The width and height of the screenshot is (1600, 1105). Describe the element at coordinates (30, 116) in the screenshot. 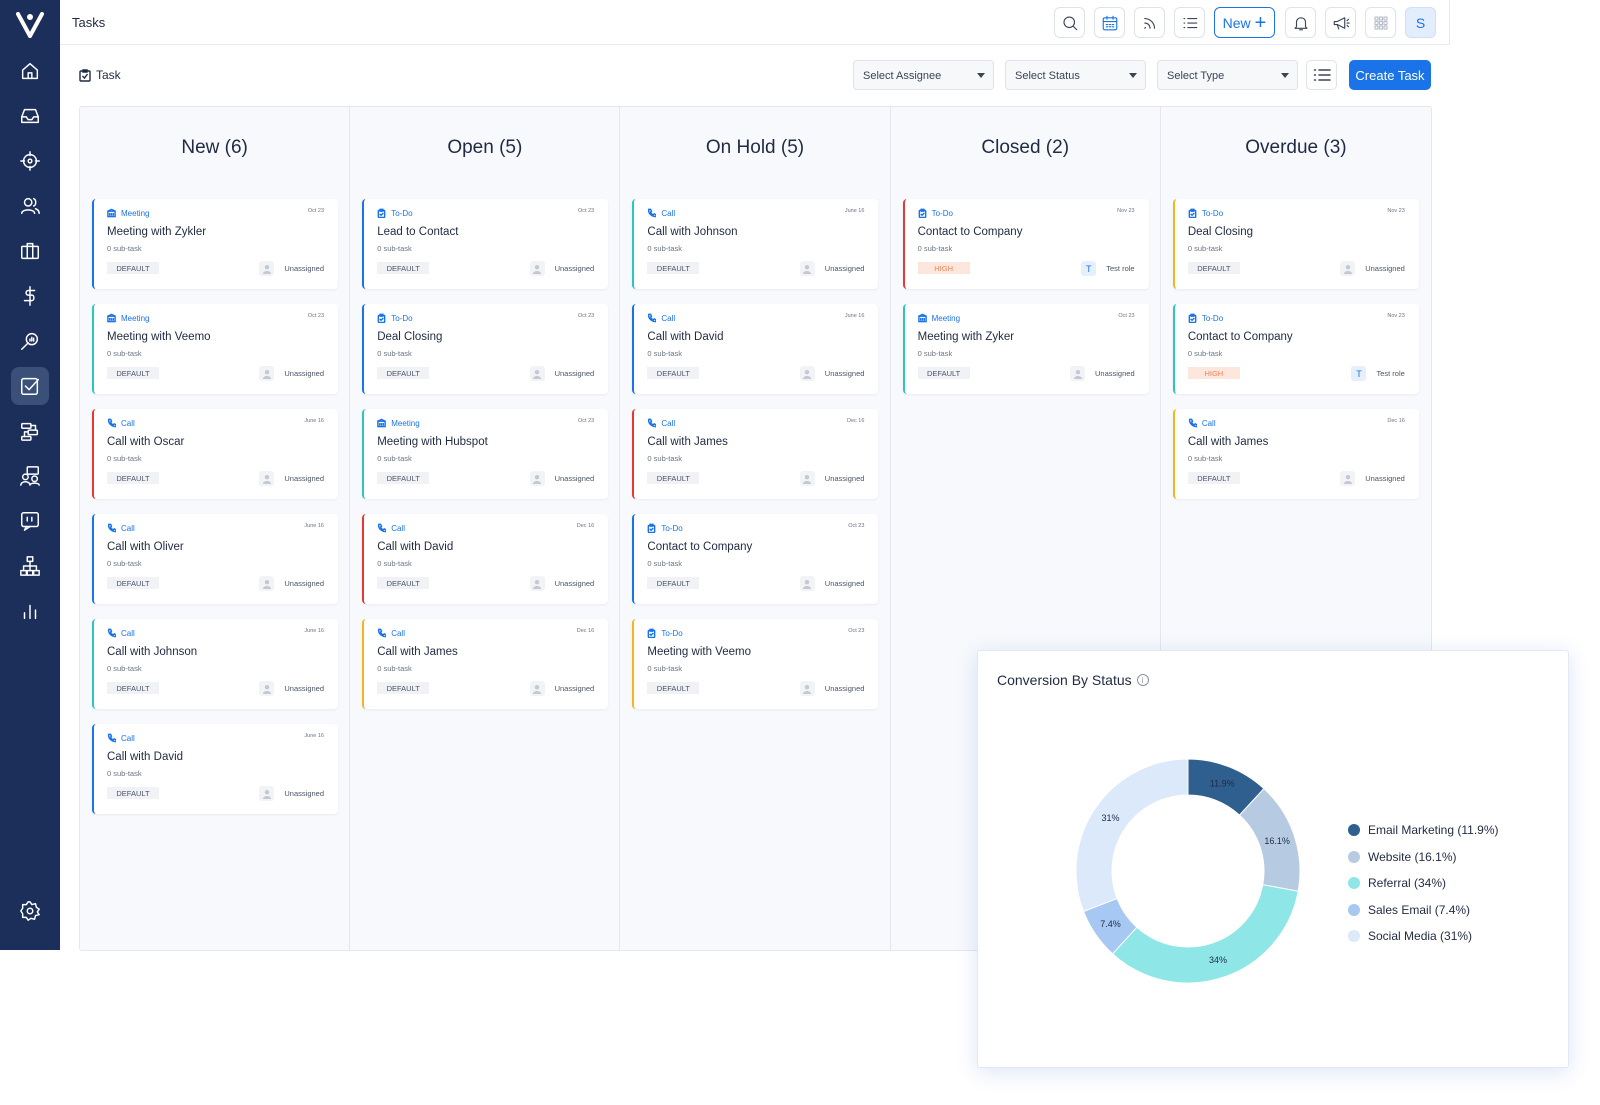

I see `inbox-icon` at that location.